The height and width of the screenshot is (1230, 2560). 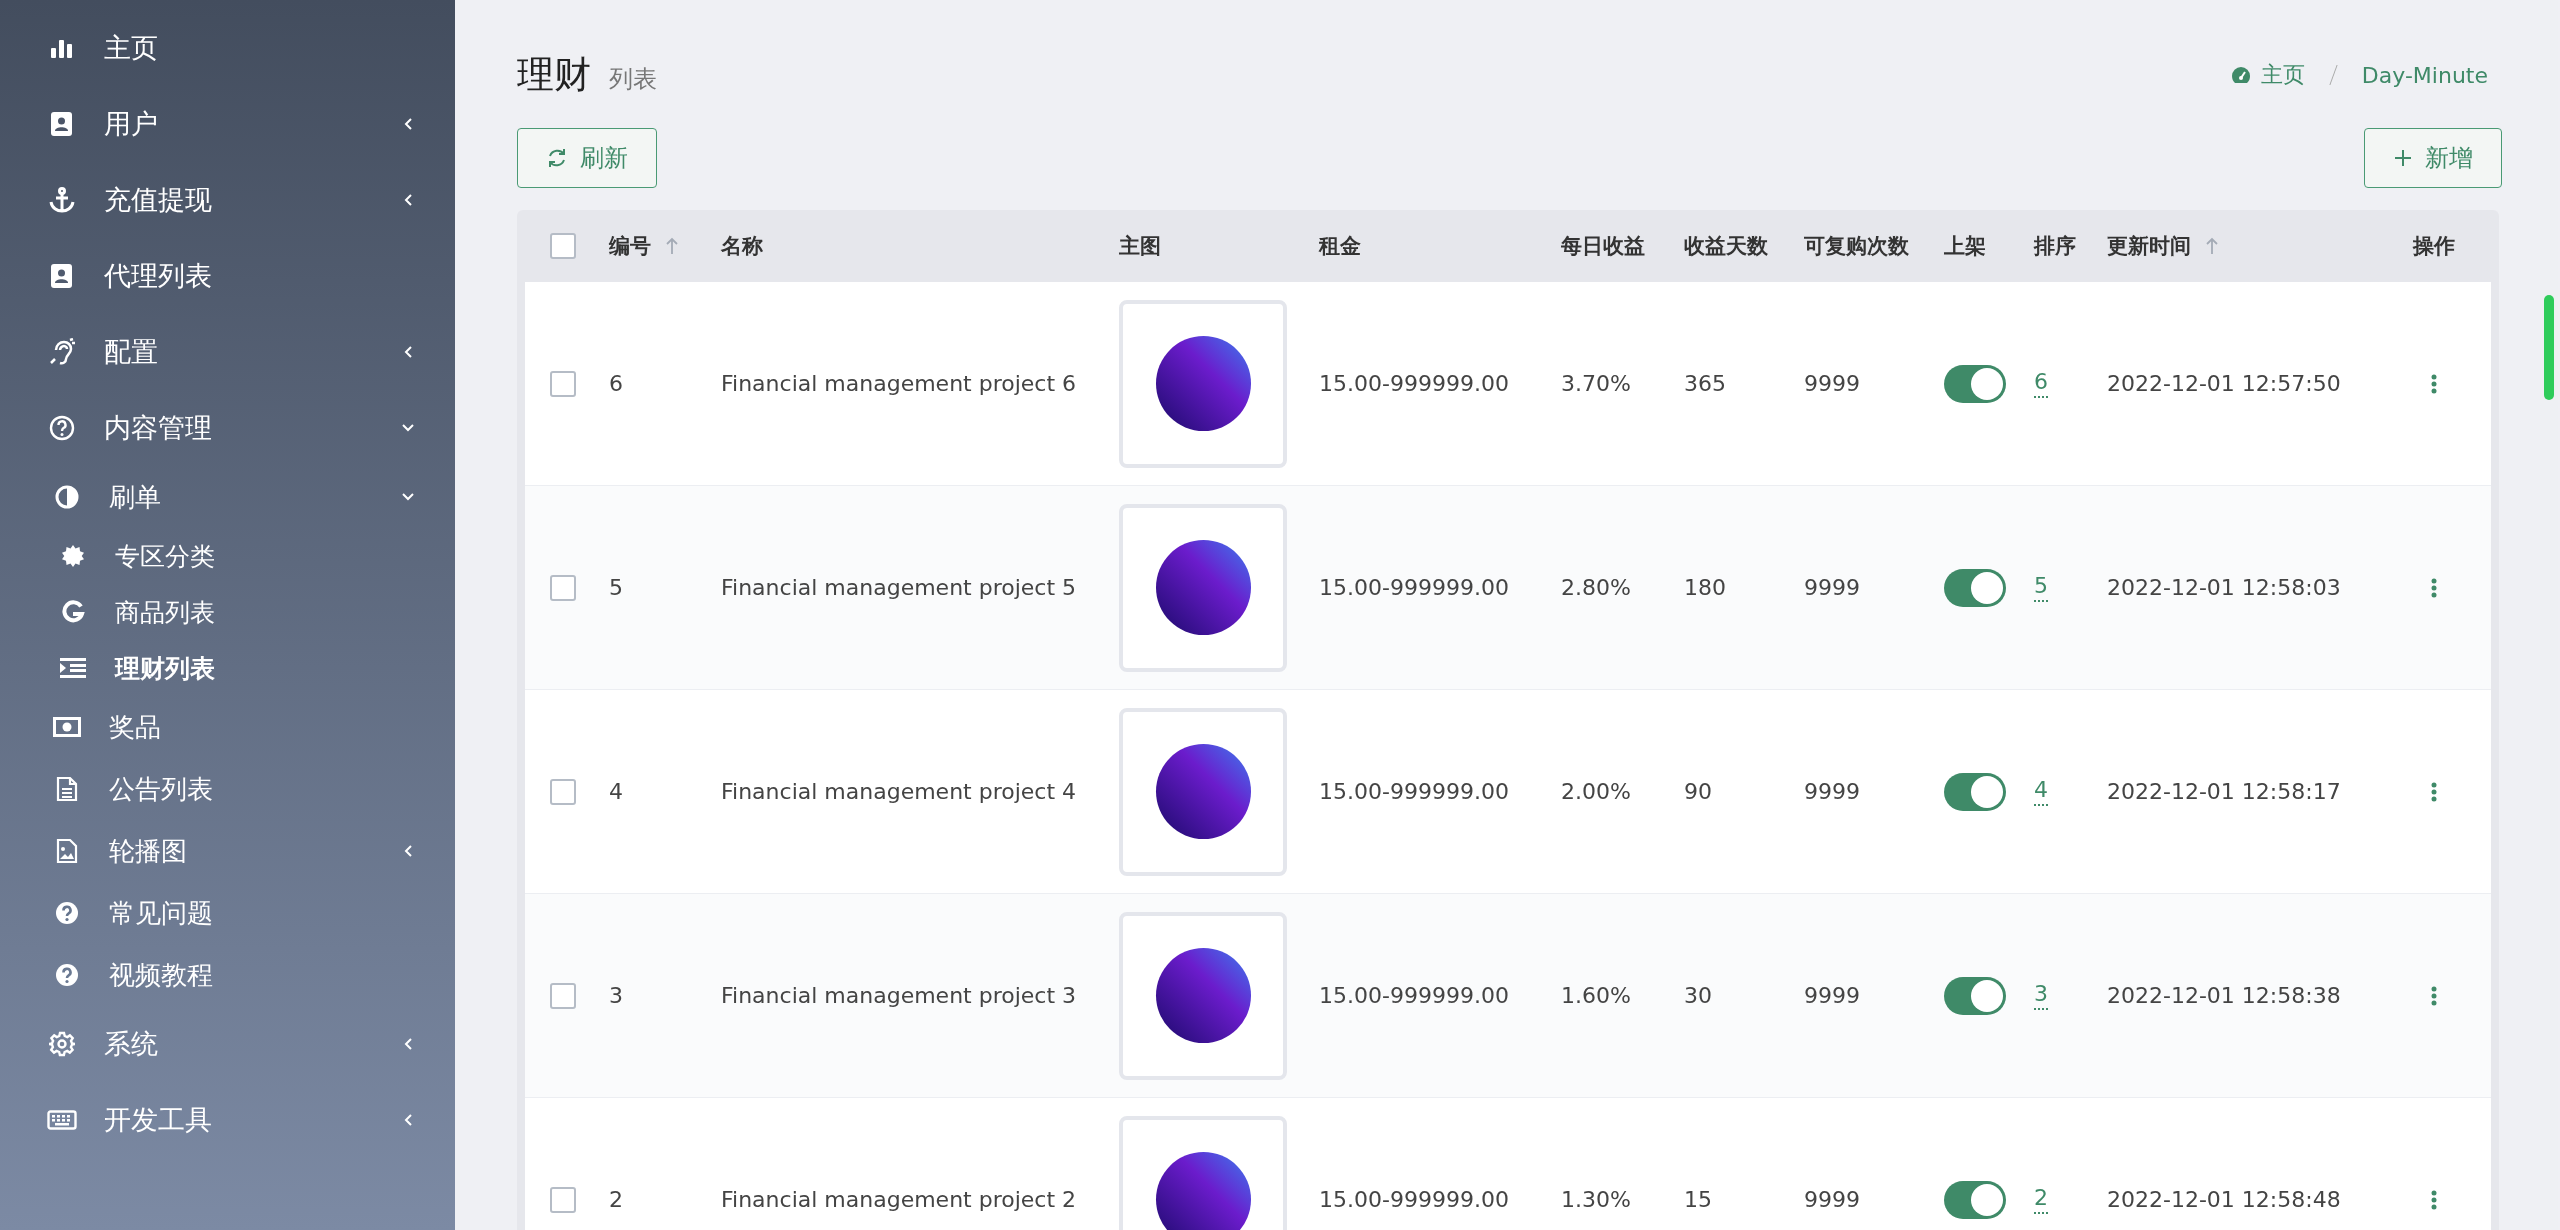 What do you see at coordinates (227, 48) in the screenshot?
I see `sidebar-item: 主页` at bounding box center [227, 48].